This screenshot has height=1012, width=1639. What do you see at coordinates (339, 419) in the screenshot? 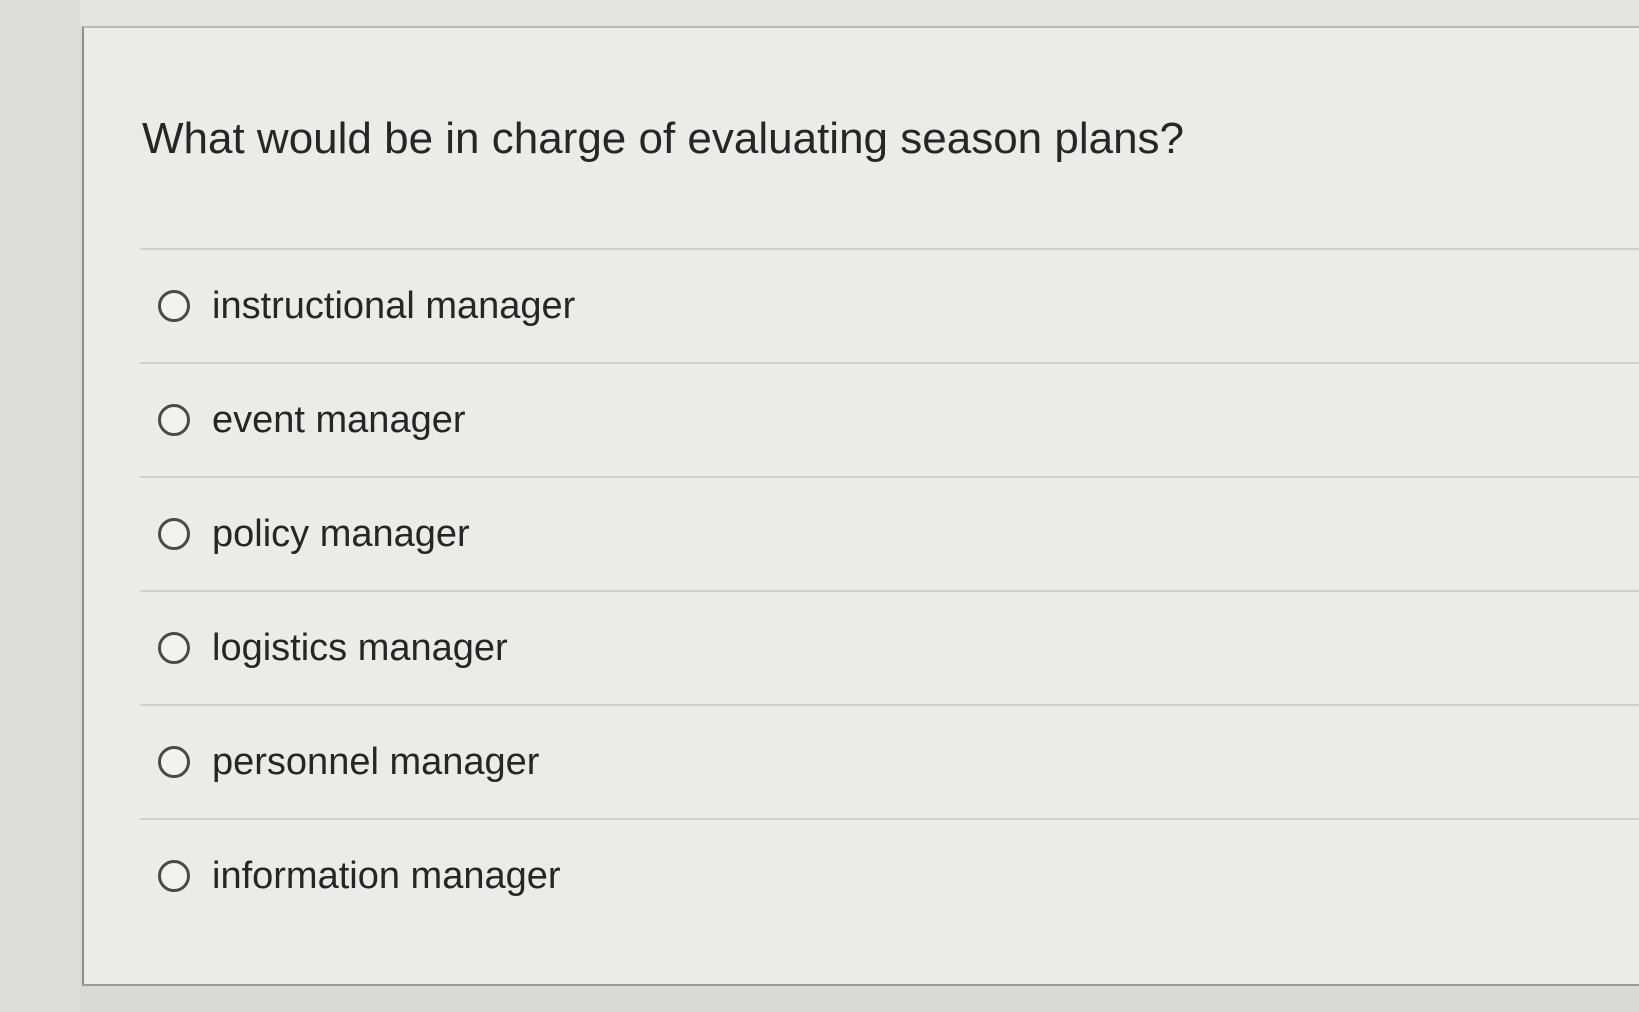
I see `option-label: event manager` at bounding box center [339, 419].